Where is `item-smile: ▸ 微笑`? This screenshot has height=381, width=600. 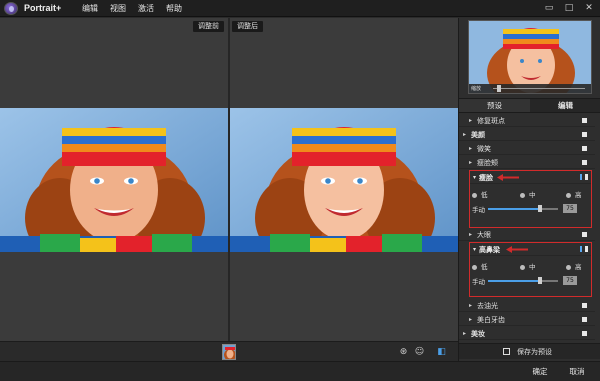 item-smile: ▸ 微笑 is located at coordinates (527, 148).